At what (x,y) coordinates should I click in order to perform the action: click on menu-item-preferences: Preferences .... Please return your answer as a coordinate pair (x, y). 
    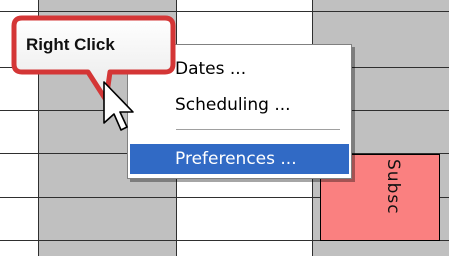
    Looking at the image, I should click on (239, 159).